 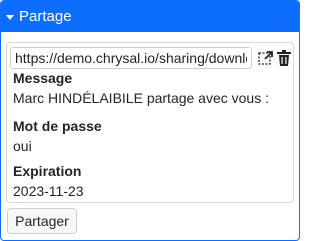 What do you see at coordinates (43, 78) in the screenshot?
I see `message-label: Message` at bounding box center [43, 78].